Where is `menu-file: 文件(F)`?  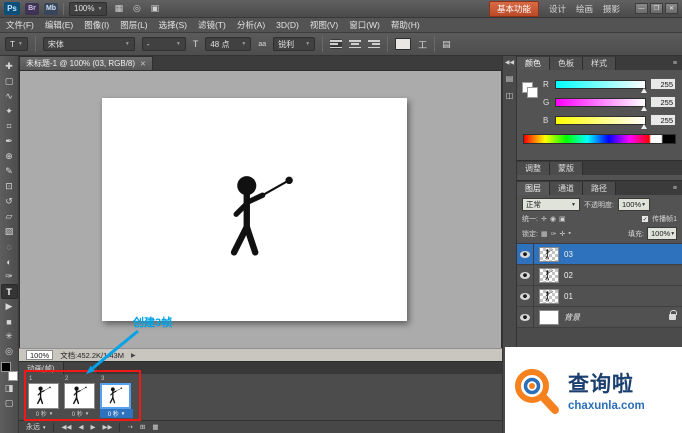 menu-file: 文件(F) is located at coordinates (20, 25).